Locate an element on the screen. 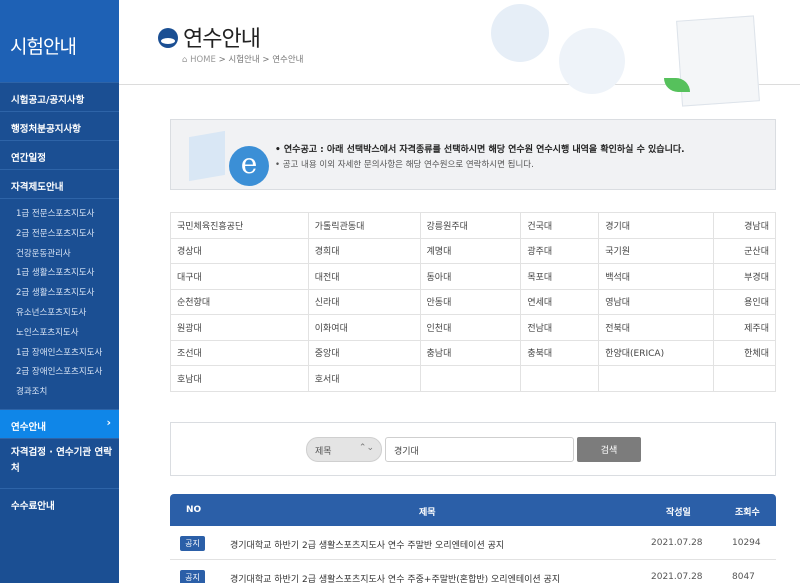  submenu-item: 건강운동관리사 is located at coordinates (59, 253).